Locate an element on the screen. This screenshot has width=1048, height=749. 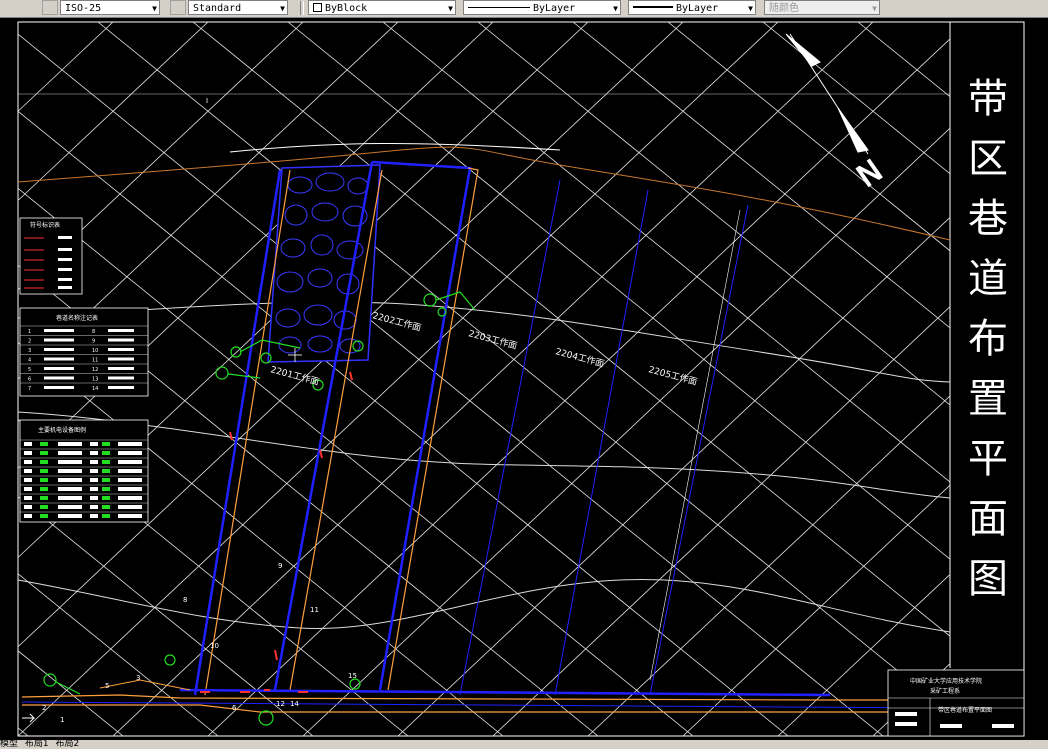
title-char: 面 is located at coordinates (988, 519).